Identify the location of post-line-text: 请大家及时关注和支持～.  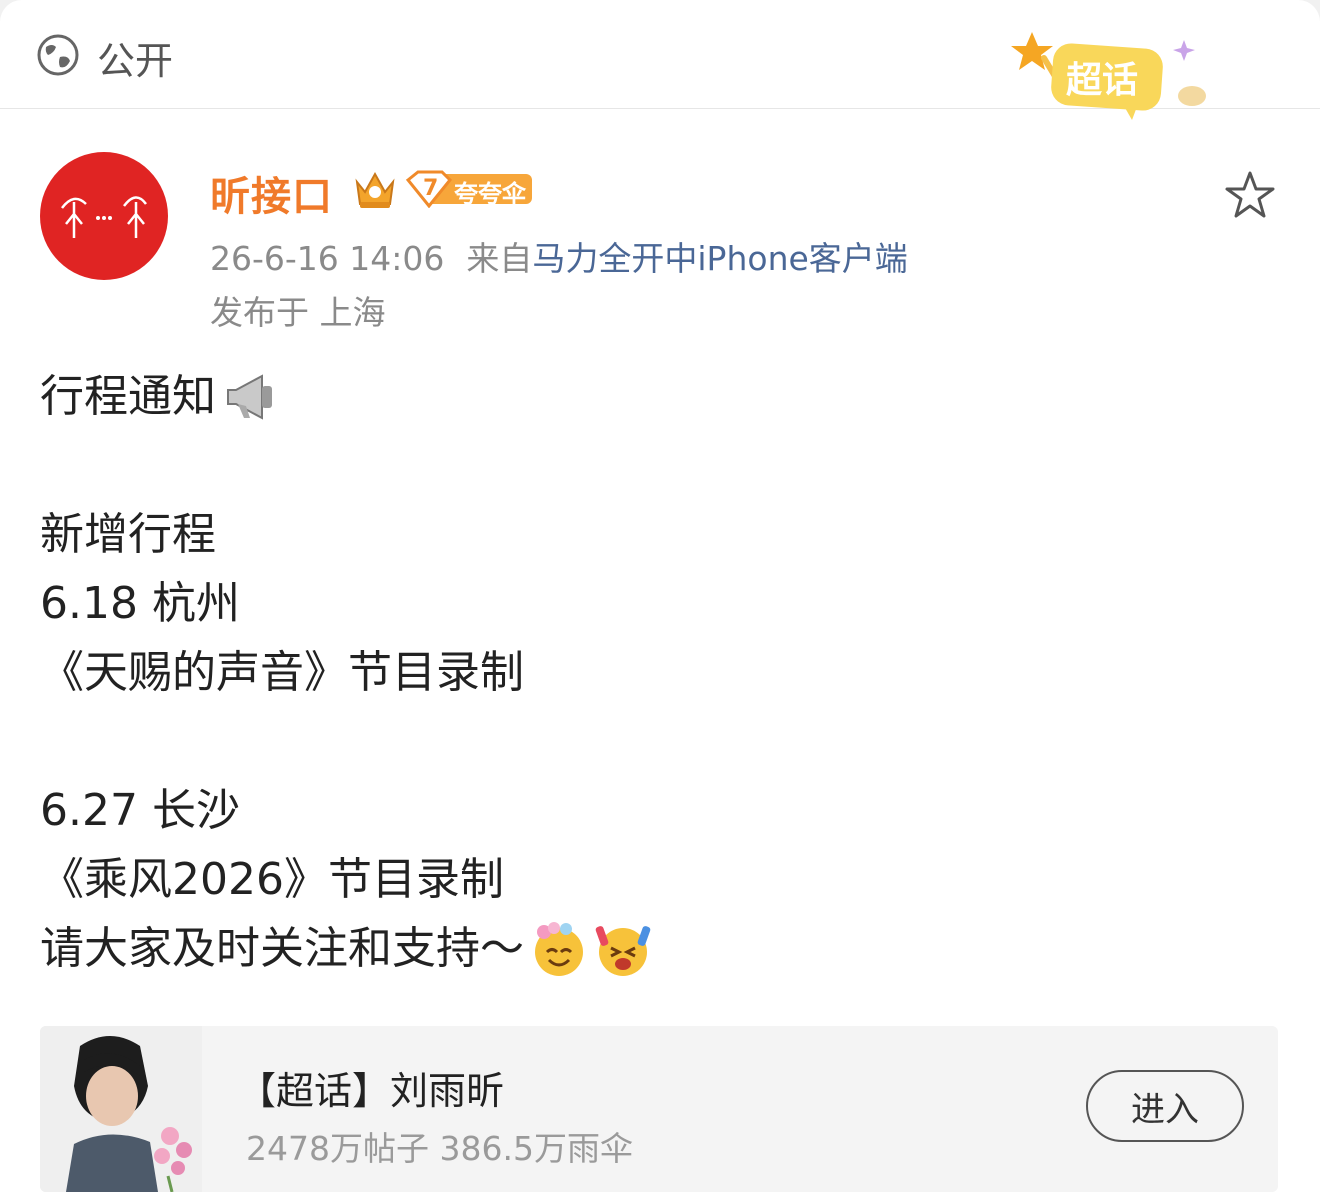
(282, 948).